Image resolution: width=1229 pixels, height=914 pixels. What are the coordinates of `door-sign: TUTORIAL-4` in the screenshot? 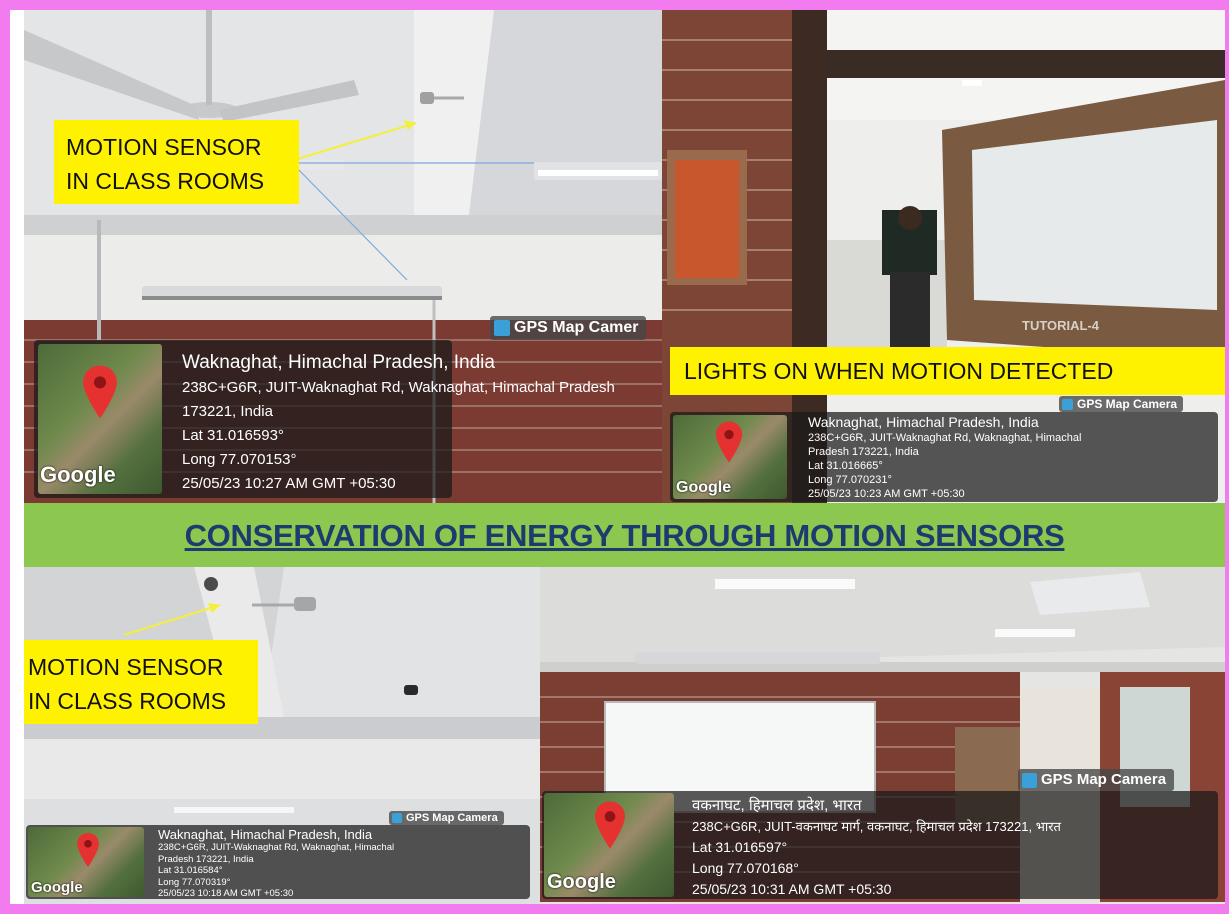 It's located at (1061, 325).